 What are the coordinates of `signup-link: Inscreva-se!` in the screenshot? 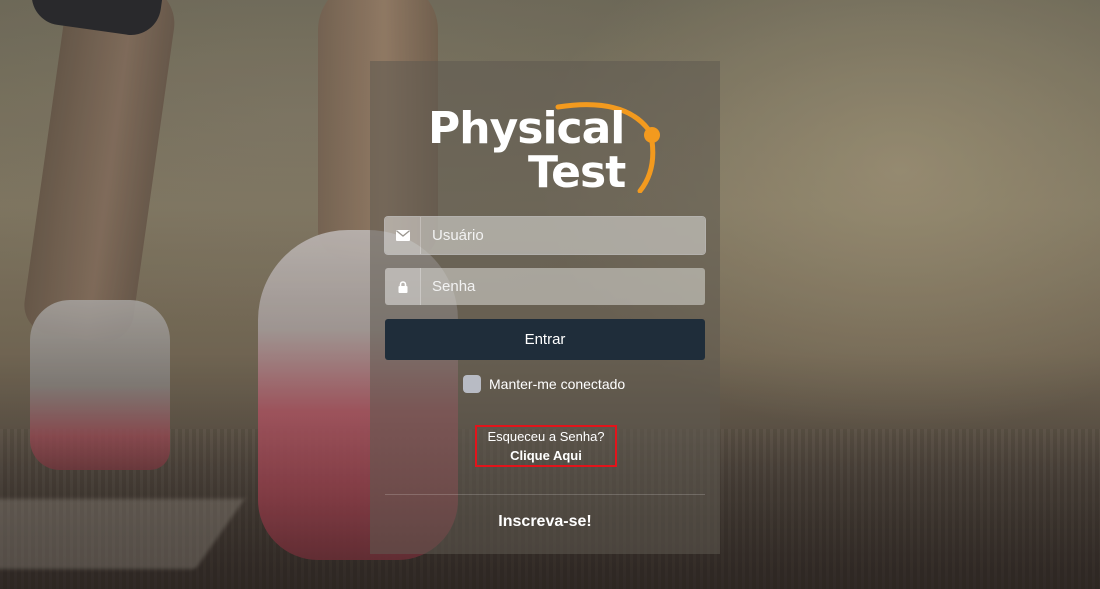 It's located at (545, 522).